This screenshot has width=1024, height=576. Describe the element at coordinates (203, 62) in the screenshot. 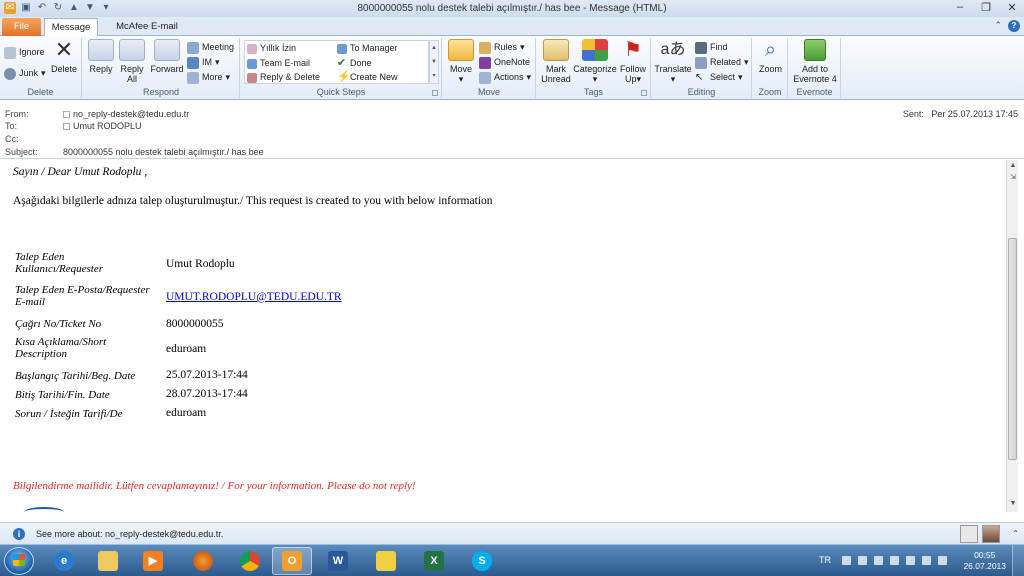

I see `im-button: IM ▾` at that location.